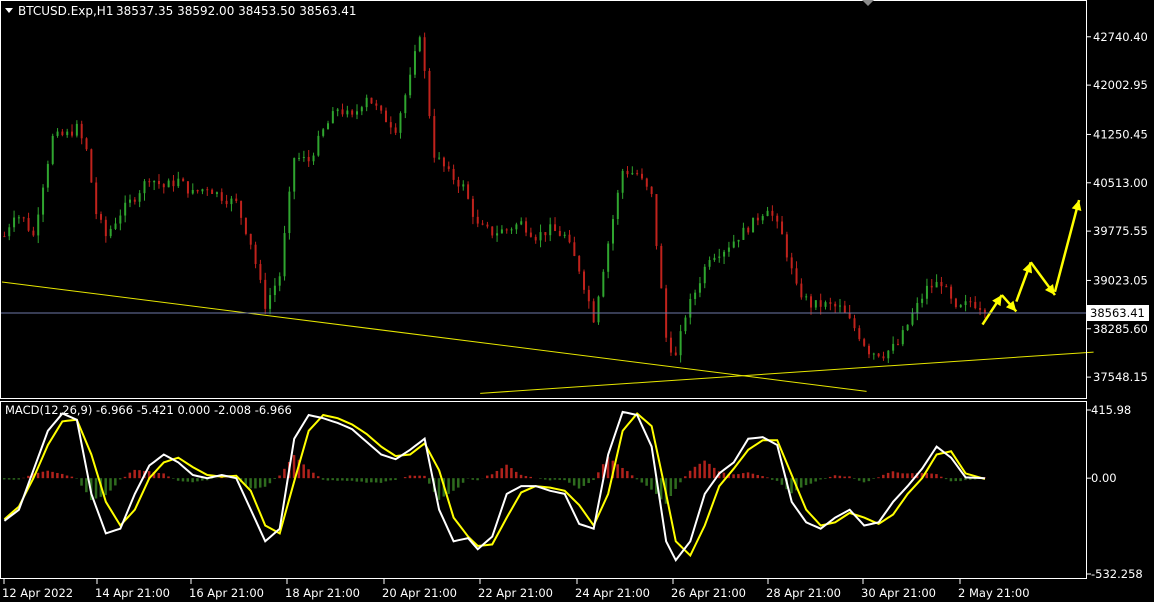 The width and height of the screenshot is (1154, 602). Describe the element at coordinates (1120, 183) in the screenshot. I see `price-tick-label: 40513.00` at that location.